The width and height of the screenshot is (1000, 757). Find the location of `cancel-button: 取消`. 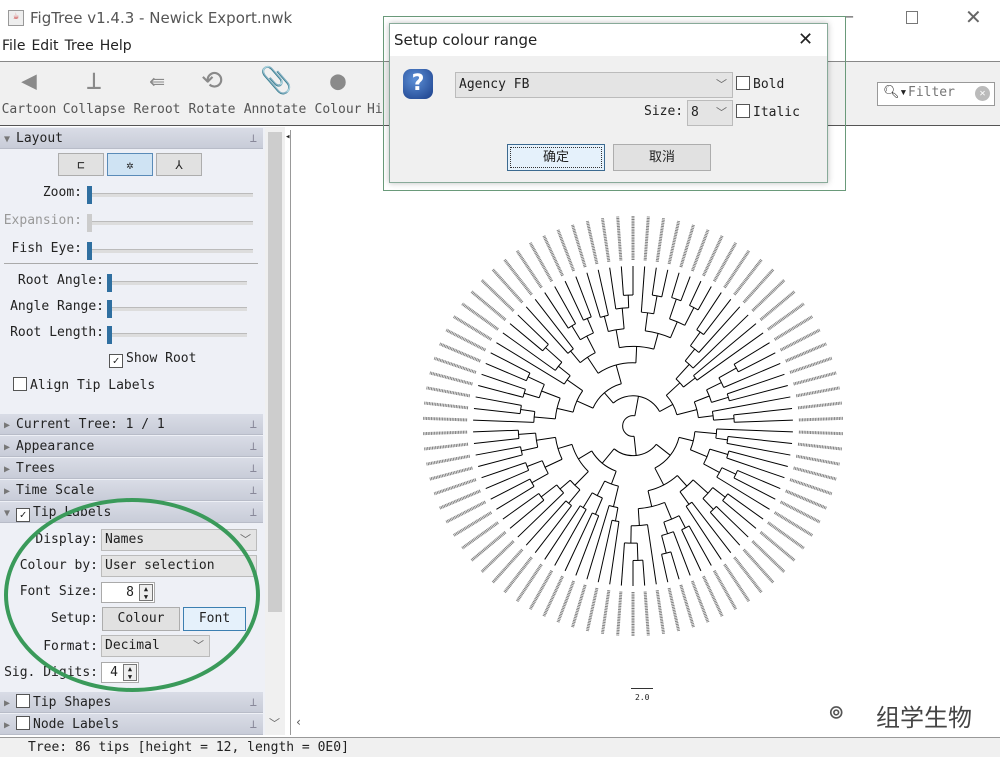

cancel-button: 取消 is located at coordinates (662, 157).